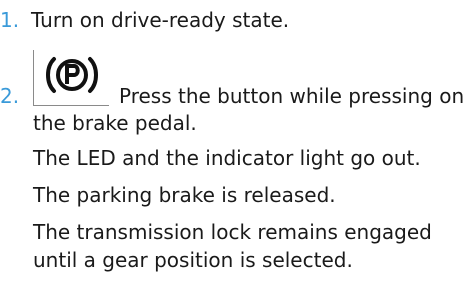 Image resolution: width=476 pixels, height=282 pixels. What do you see at coordinates (10, 20) in the screenshot?
I see `step-1-number: 1.` at bounding box center [10, 20].